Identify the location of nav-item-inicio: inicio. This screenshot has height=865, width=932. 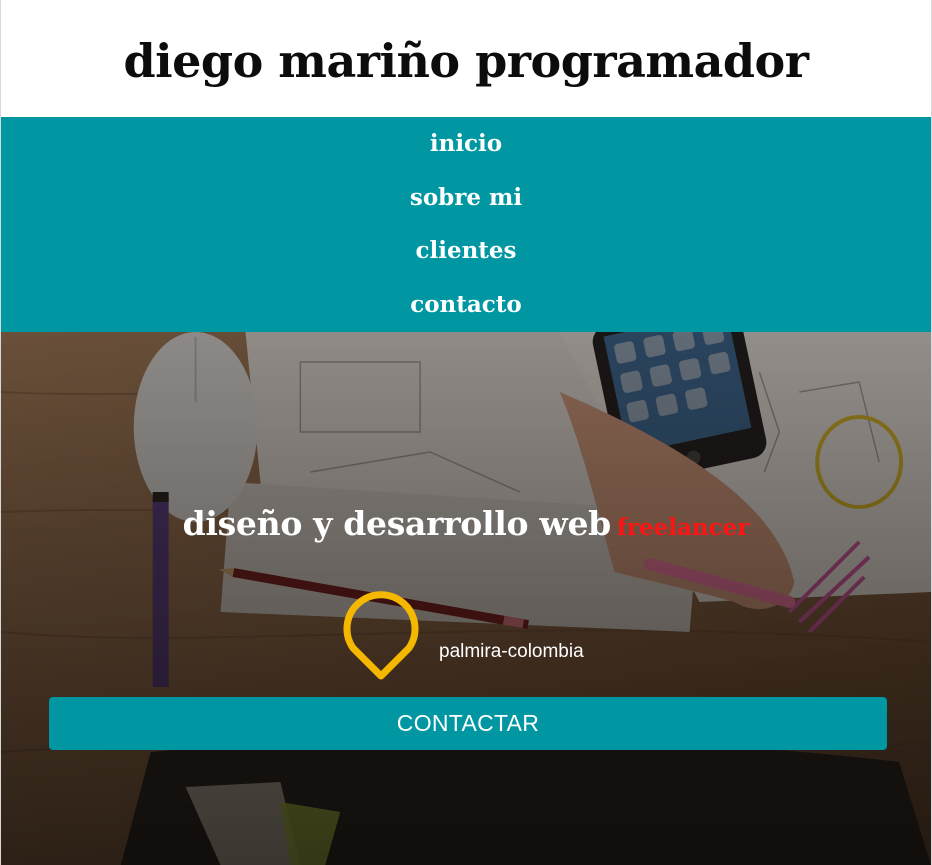
(466, 144).